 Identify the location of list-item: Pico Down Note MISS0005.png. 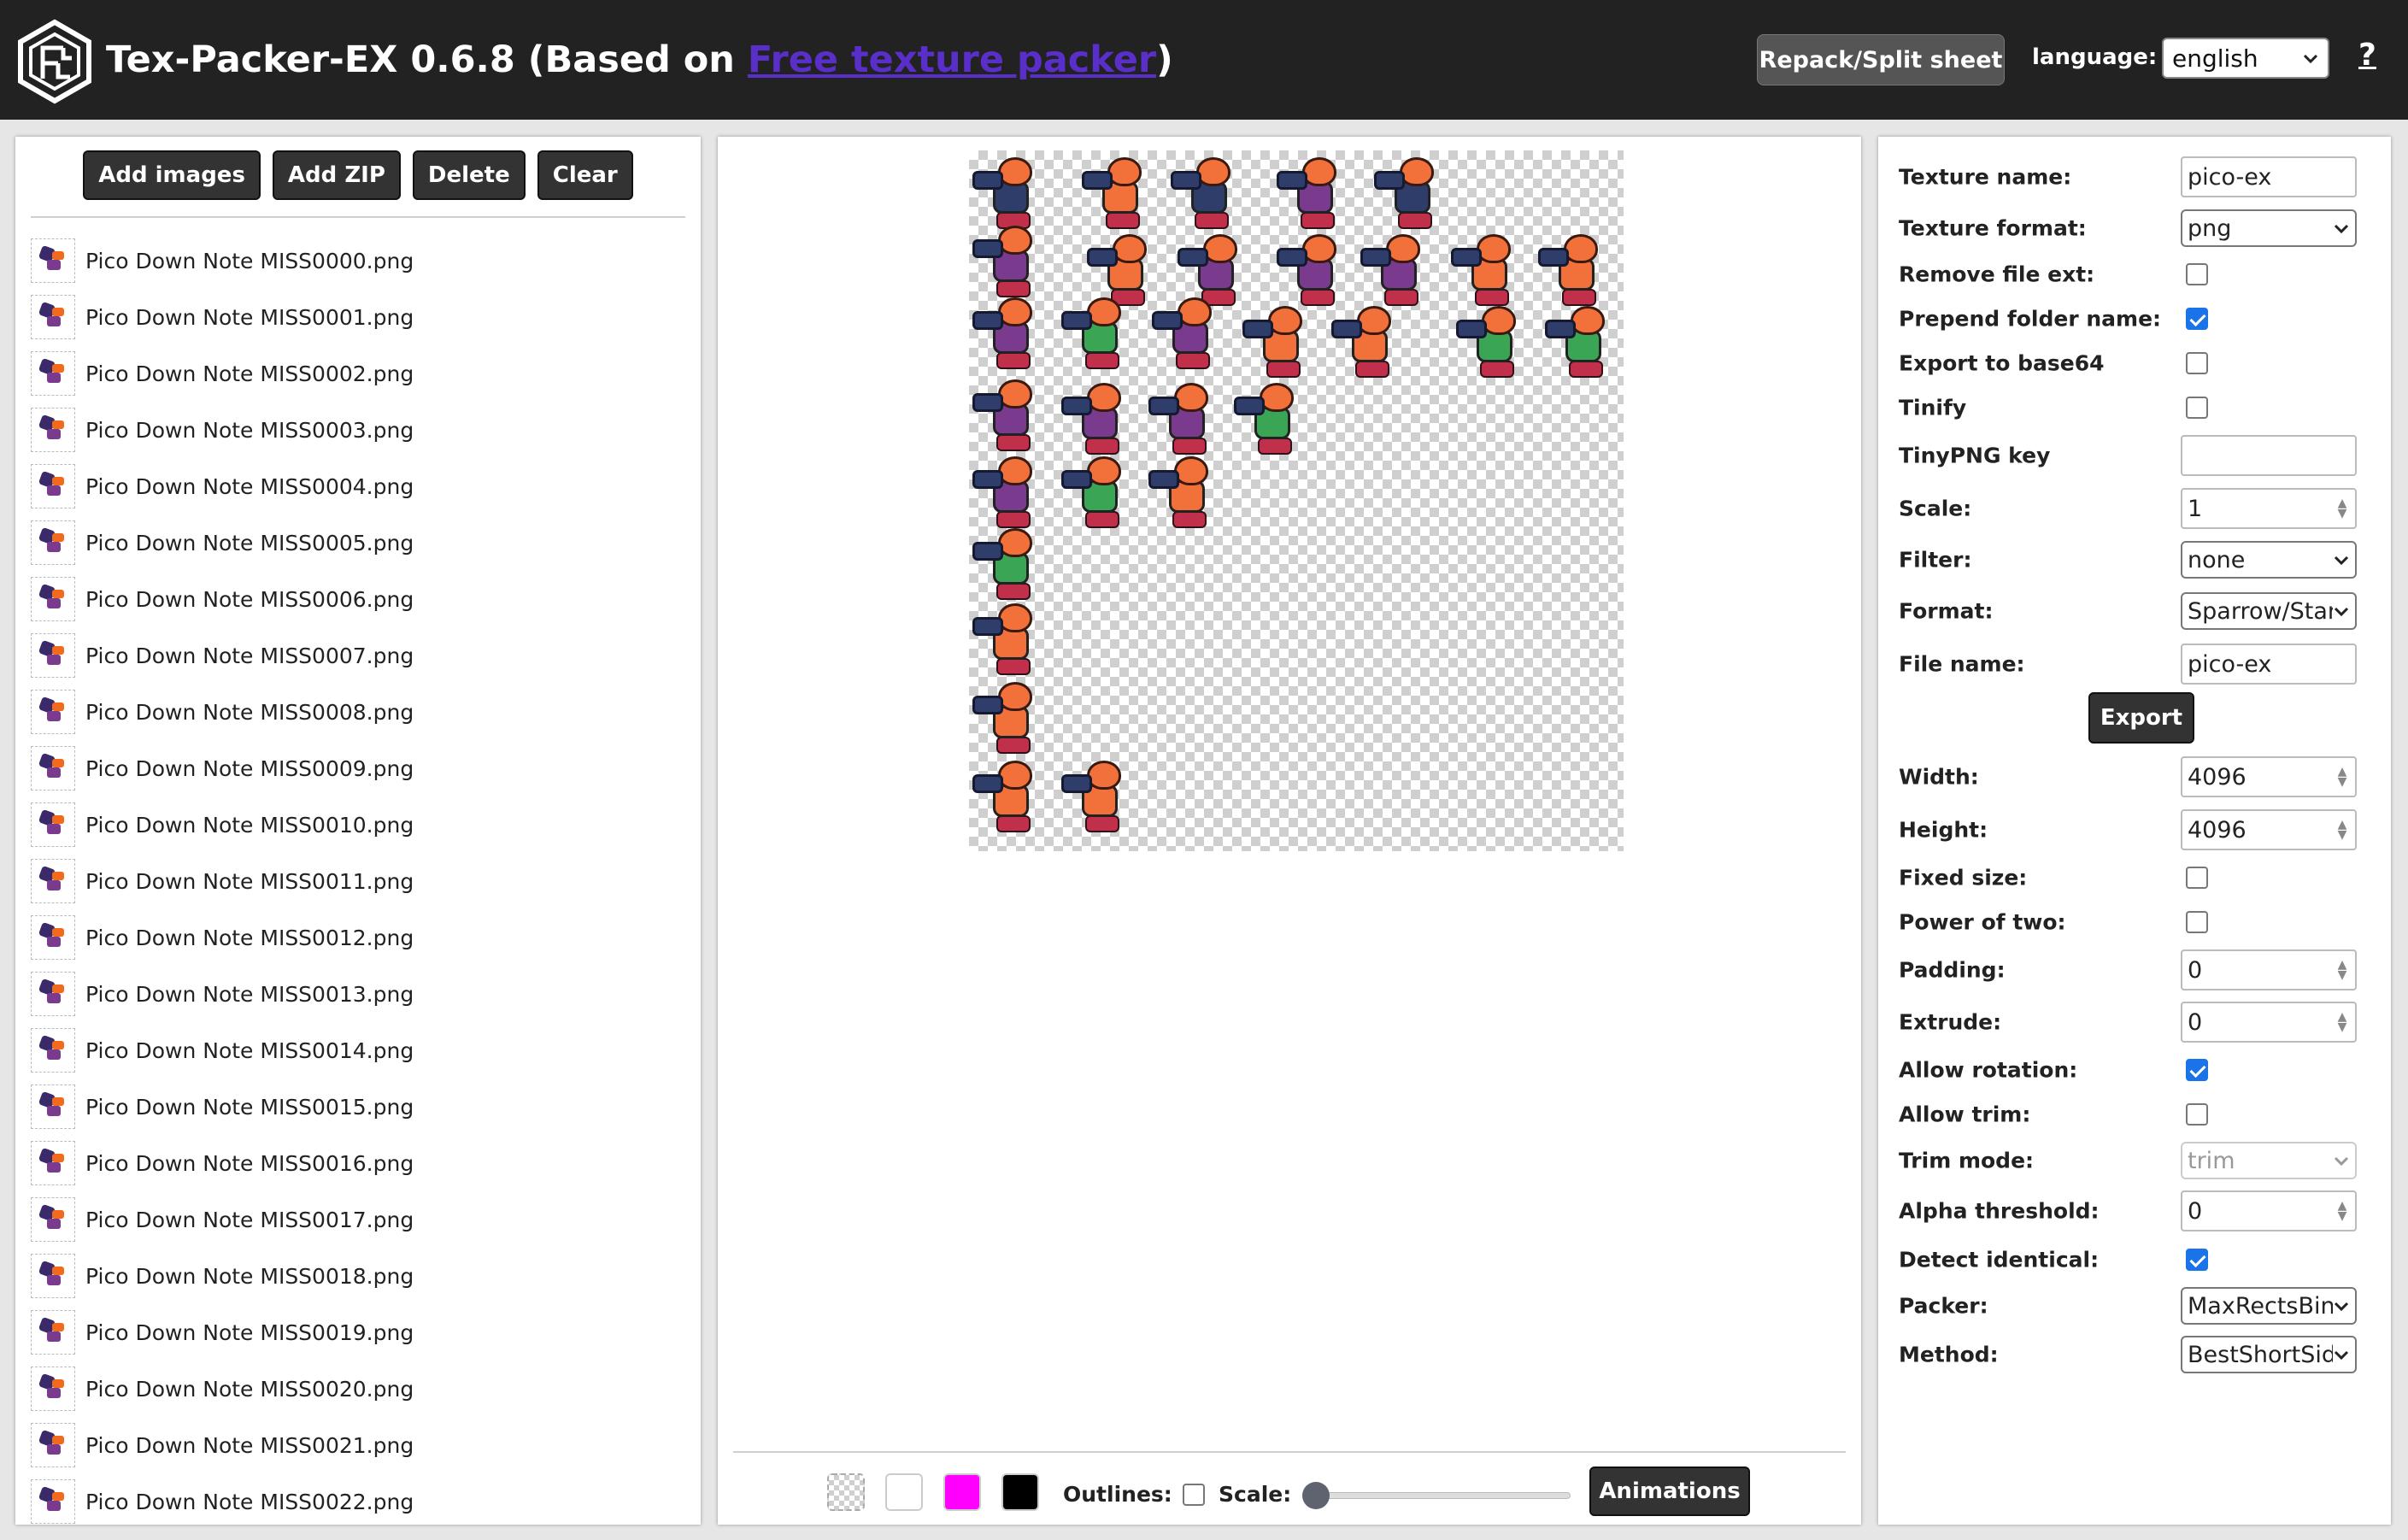
(361, 542).